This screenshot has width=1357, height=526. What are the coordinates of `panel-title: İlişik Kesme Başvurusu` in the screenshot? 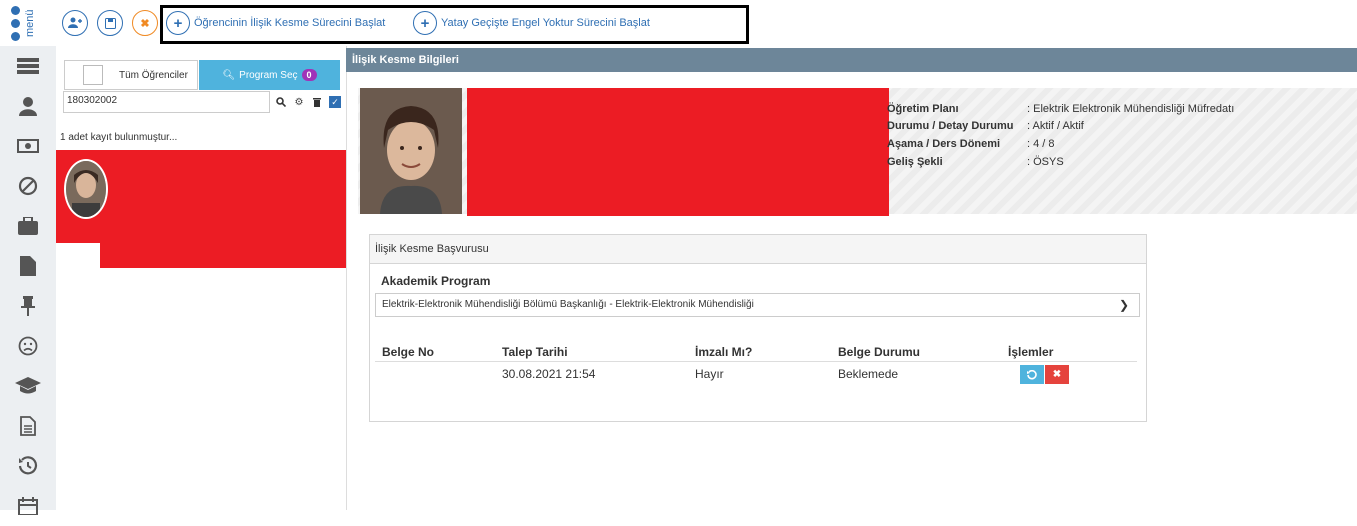 It's located at (758, 249).